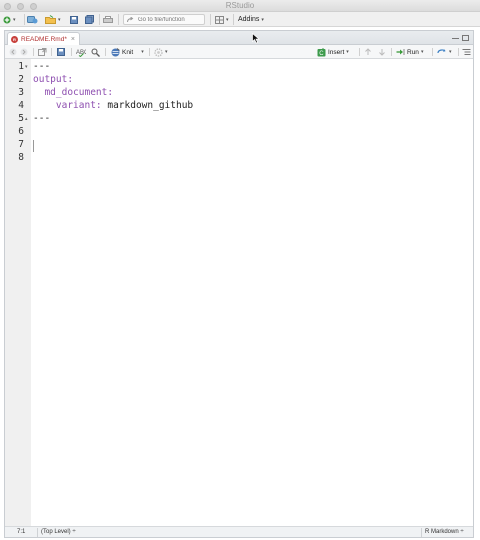  Describe the element at coordinates (465, 38) in the screenshot. I see `maximize-icon` at that location.